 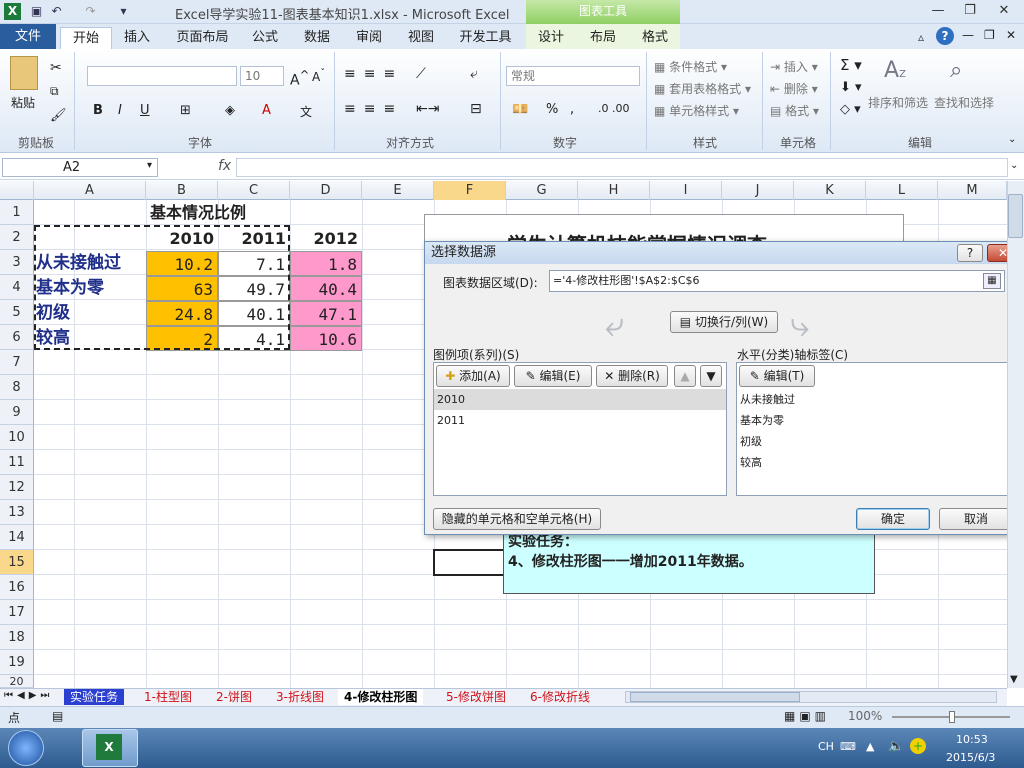 What do you see at coordinates (326, 190) in the screenshot?
I see `col-header-D: D` at bounding box center [326, 190].